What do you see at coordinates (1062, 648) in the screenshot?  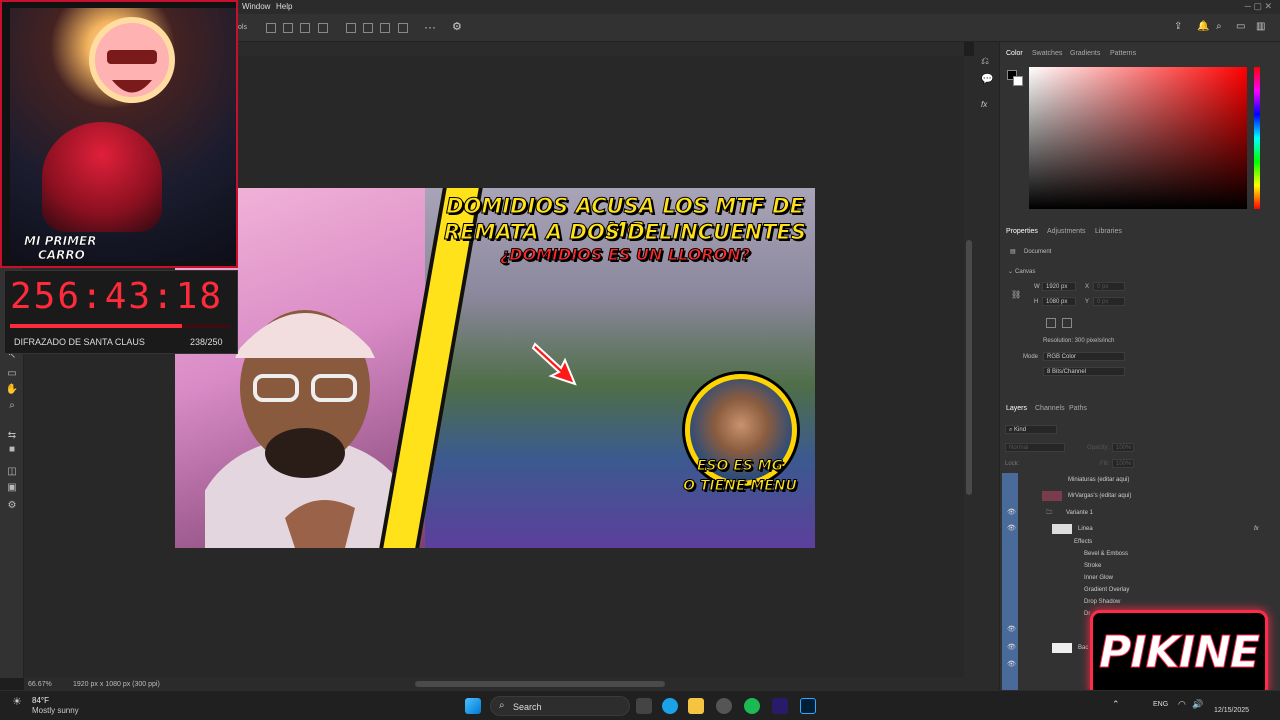 I see `layer-thumbnail` at bounding box center [1062, 648].